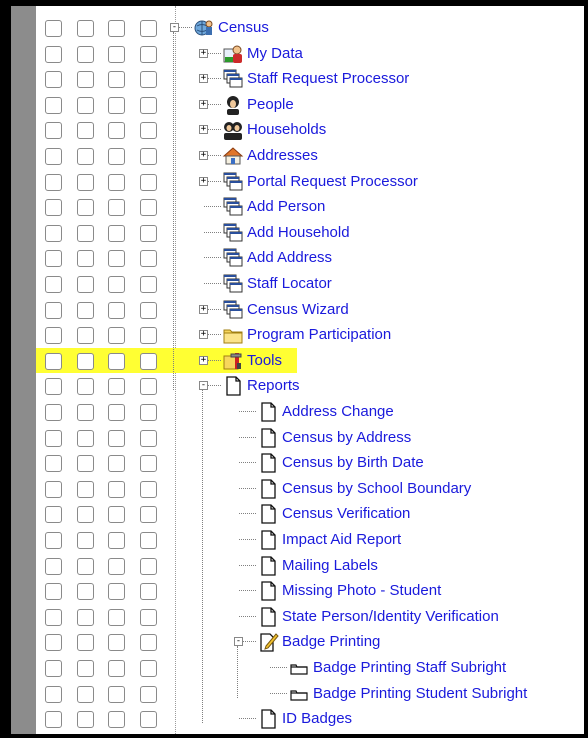 Image resolution: width=588 pixels, height=738 pixels. What do you see at coordinates (390, 617) in the screenshot?
I see `tree-item-label: State Person/Identity Verification` at bounding box center [390, 617].